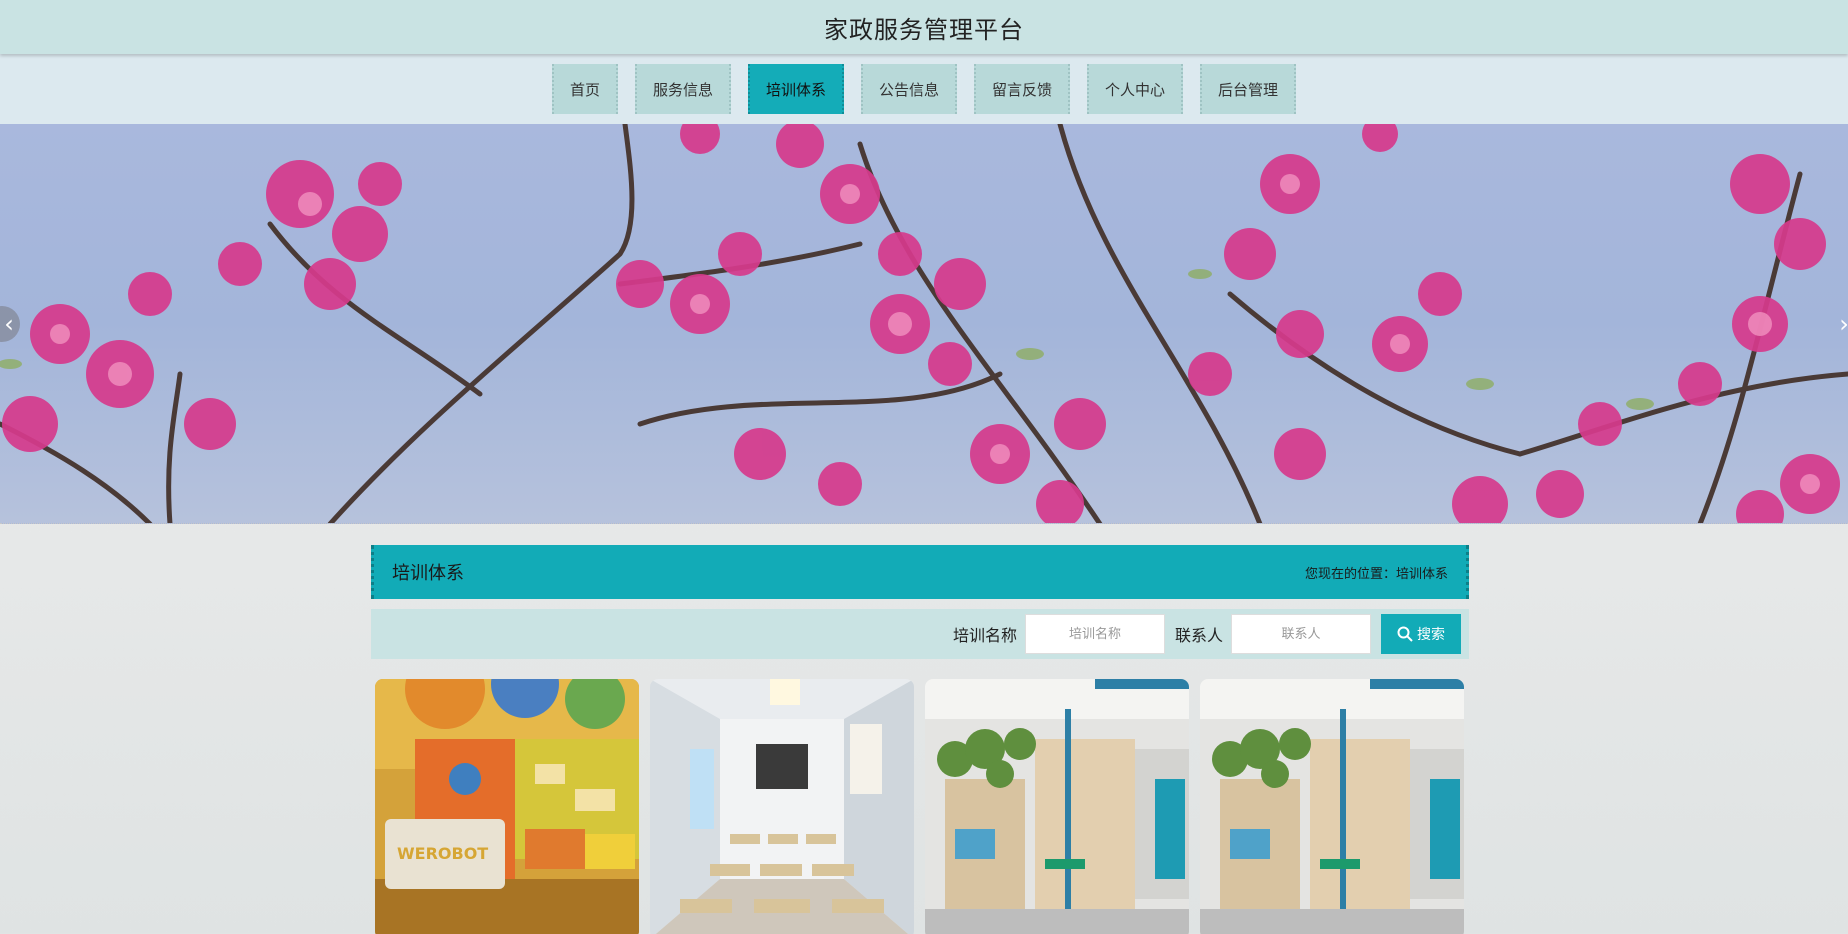  What do you see at coordinates (1135, 89) in the screenshot?
I see `nav-item-profile: 个人中心` at bounding box center [1135, 89].